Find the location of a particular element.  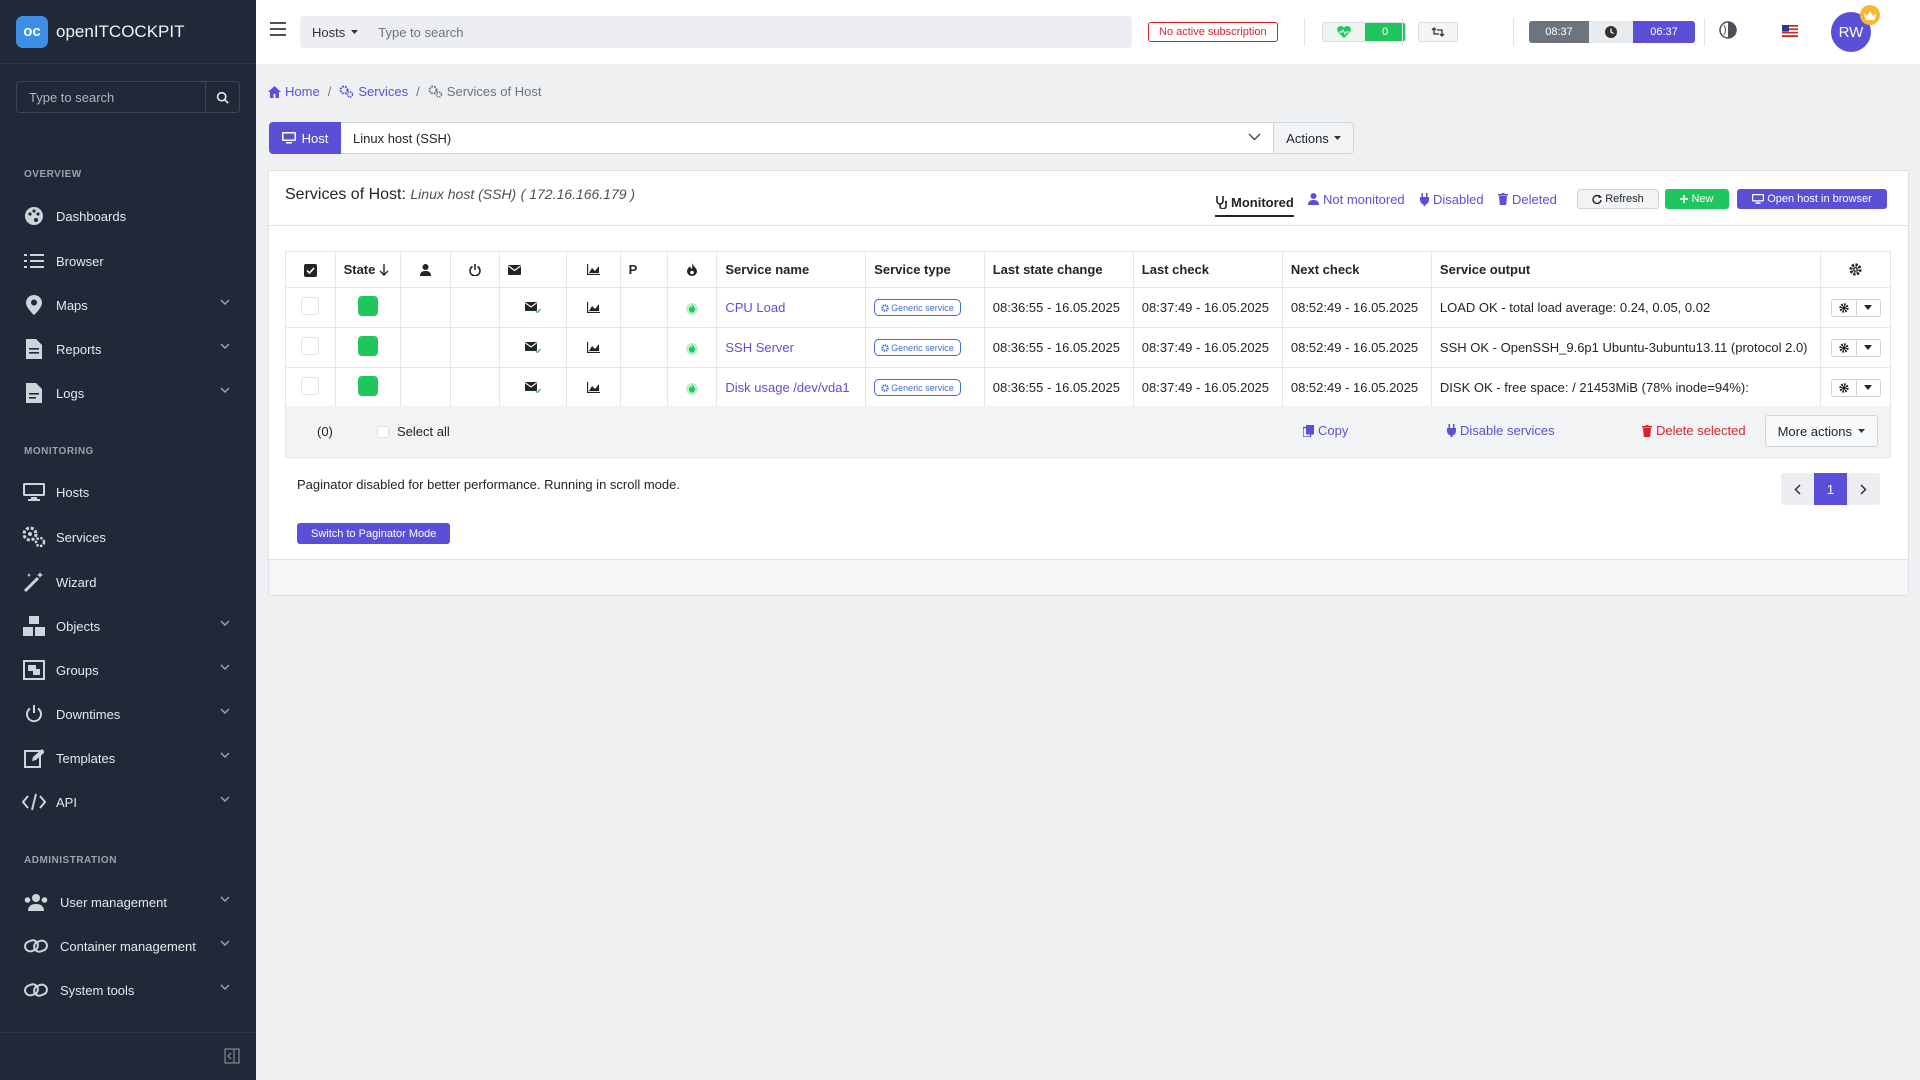

sidebar-item-label: Hosts is located at coordinates (73, 492).